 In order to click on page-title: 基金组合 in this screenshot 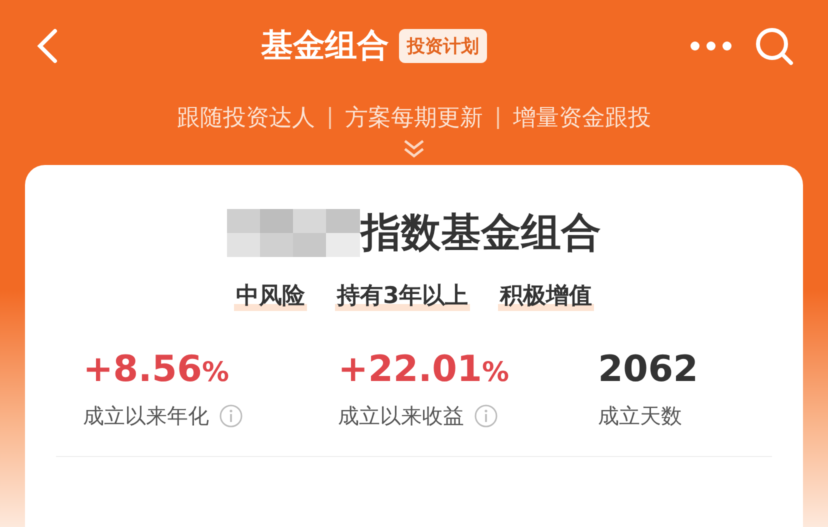, I will do `click(325, 45)`.